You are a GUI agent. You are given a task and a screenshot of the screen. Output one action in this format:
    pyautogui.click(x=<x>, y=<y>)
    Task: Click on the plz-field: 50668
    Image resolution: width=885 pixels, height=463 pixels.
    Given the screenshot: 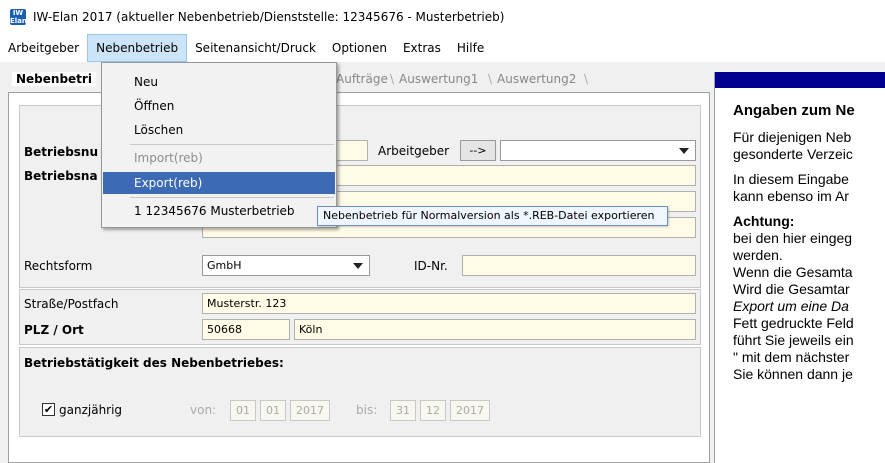 What is the action you would take?
    pyautogui.click(x=246, y=329)
    